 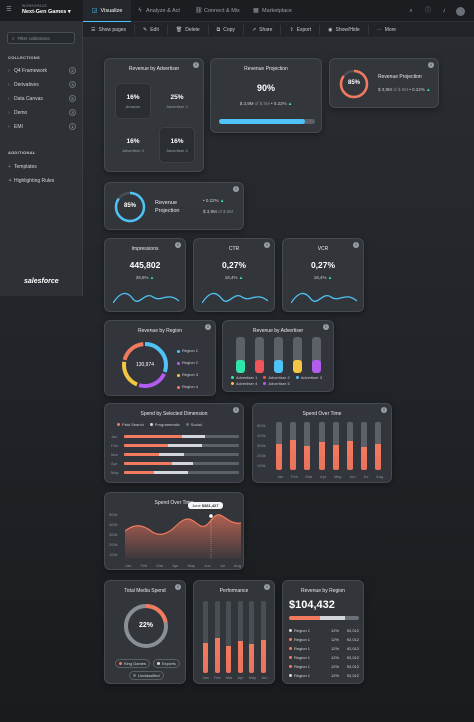 What do you see at coordinates (166, 663) in the screenshot?
I see `chip-exports: Exports` at bounding box center [166, 663].